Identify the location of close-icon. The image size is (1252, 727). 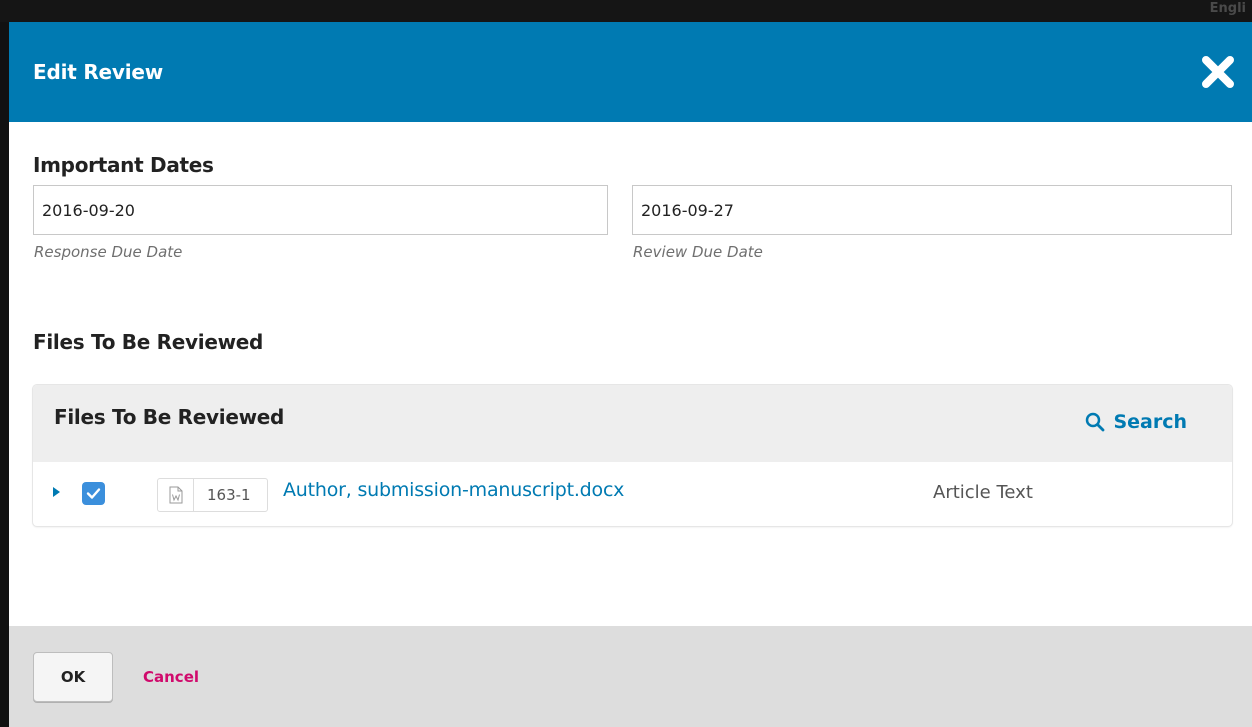
(1218, 72).